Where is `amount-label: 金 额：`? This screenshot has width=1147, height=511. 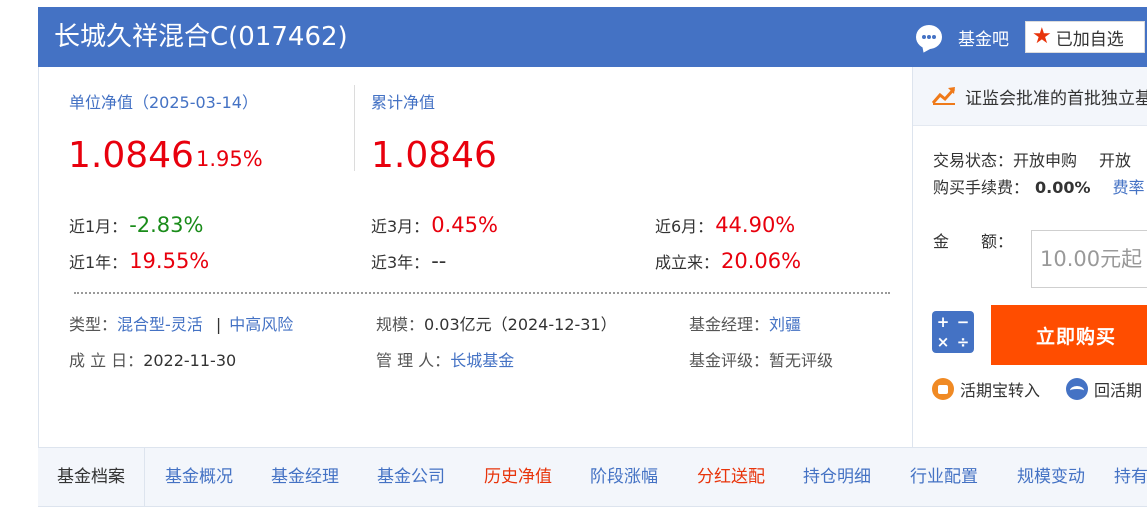 amount-label: 金 额： is located at coordinates (973, 241).